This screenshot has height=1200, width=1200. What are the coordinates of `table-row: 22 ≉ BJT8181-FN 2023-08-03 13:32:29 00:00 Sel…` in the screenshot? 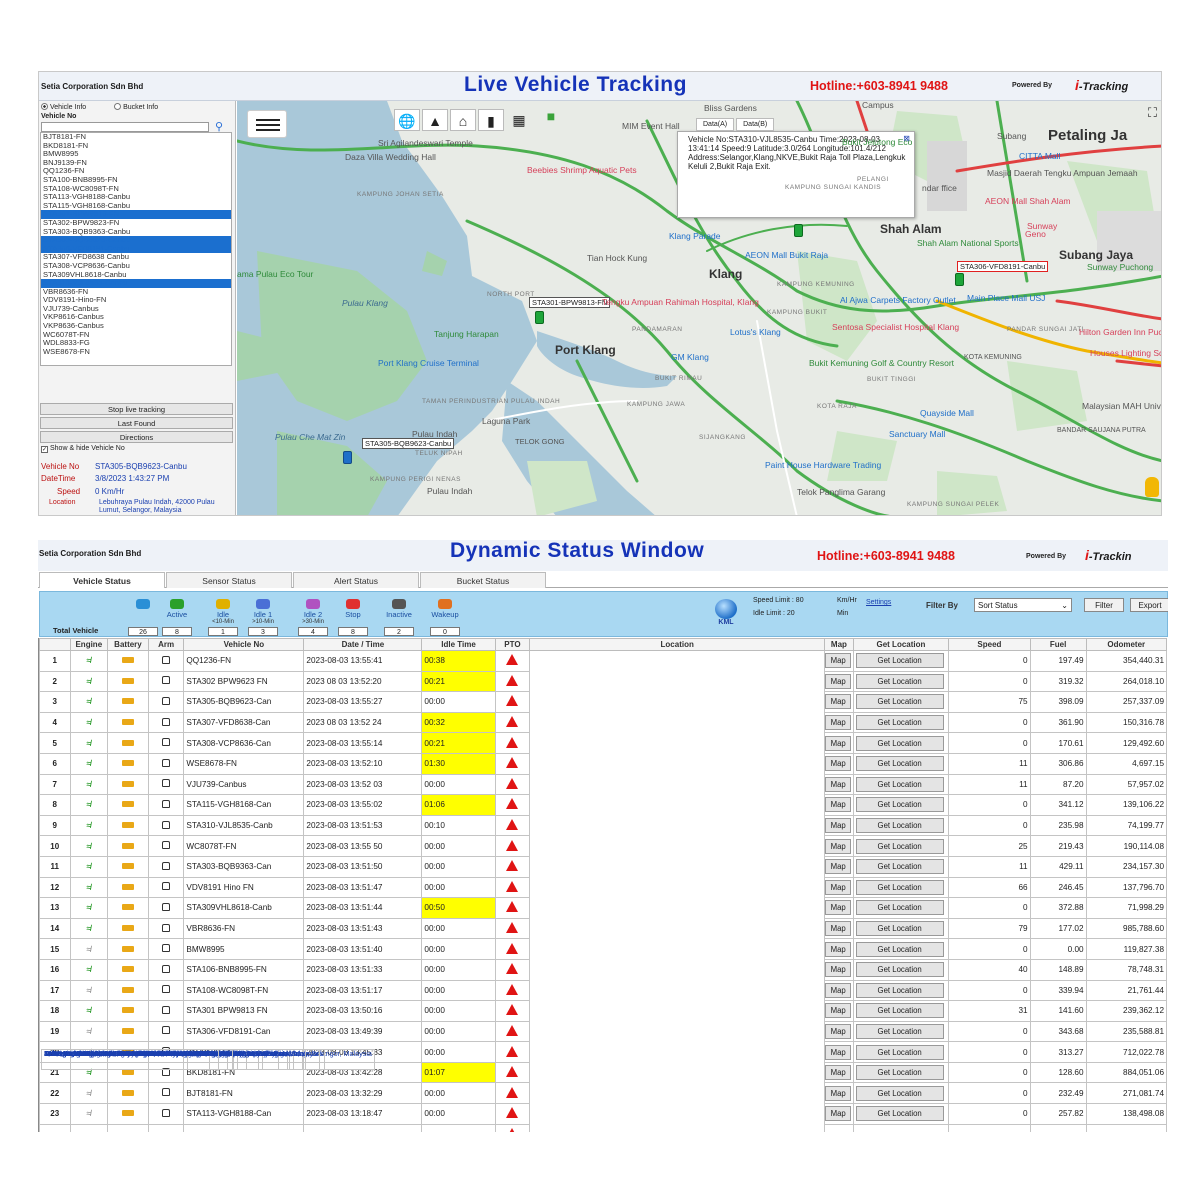 It's located at (603, 1077).